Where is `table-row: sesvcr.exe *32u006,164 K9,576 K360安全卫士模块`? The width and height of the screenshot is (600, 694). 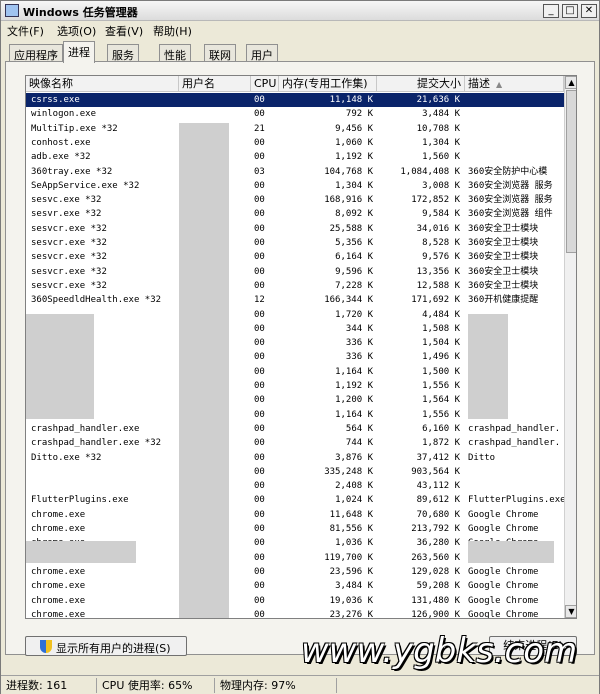 table-row: sesvcr.exe *32u006,164 K9,576 K360安全卫士模块 is located at coordinates (295, 257).